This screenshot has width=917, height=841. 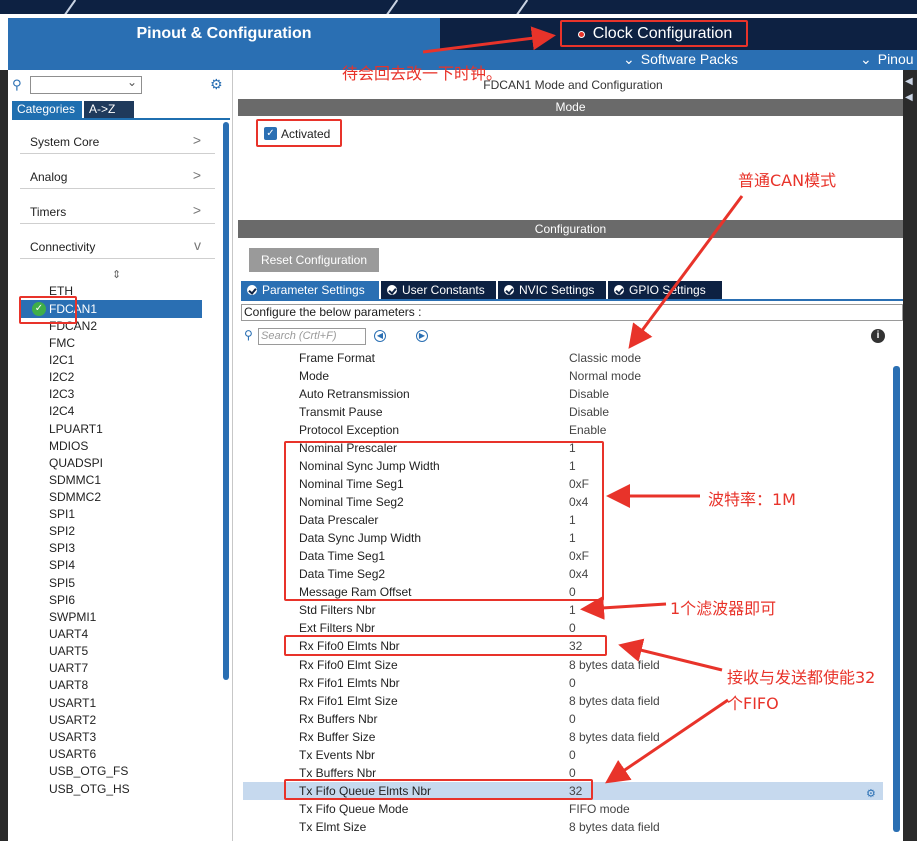 What do you see at coordinates (670, 655) in the screenshot?
I see `arrow-to-rx-fifo` at bounding box center [670, 655].